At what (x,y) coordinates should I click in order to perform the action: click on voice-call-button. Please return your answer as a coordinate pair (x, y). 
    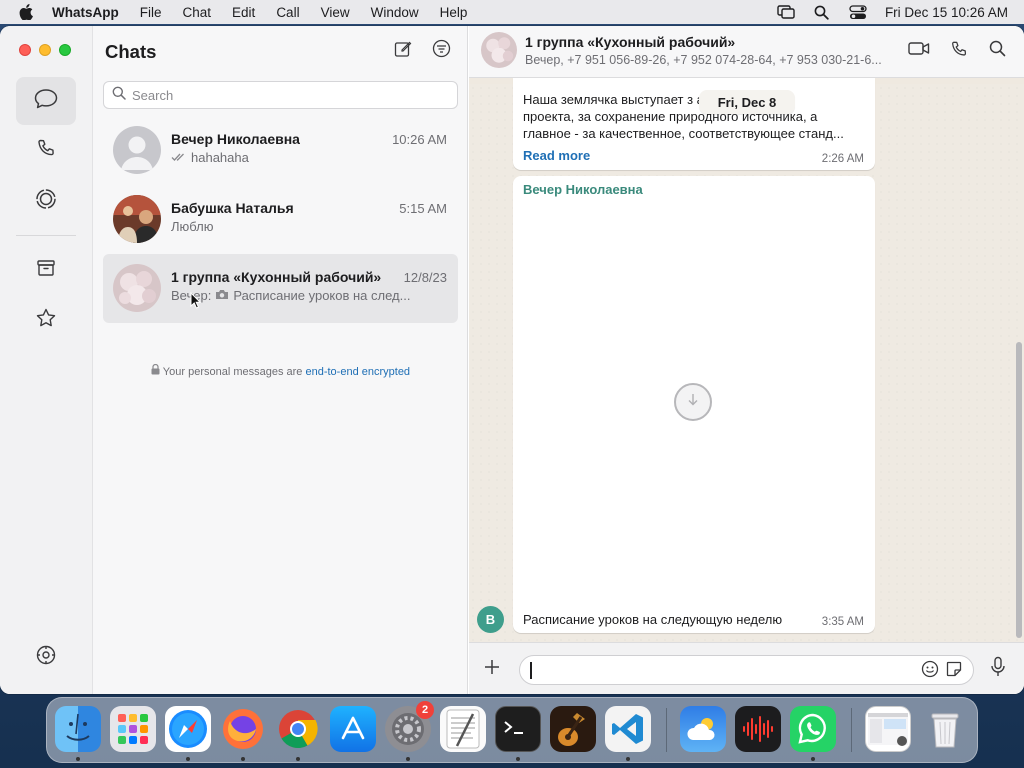
    Looking at the image, I should click on (959, 51).